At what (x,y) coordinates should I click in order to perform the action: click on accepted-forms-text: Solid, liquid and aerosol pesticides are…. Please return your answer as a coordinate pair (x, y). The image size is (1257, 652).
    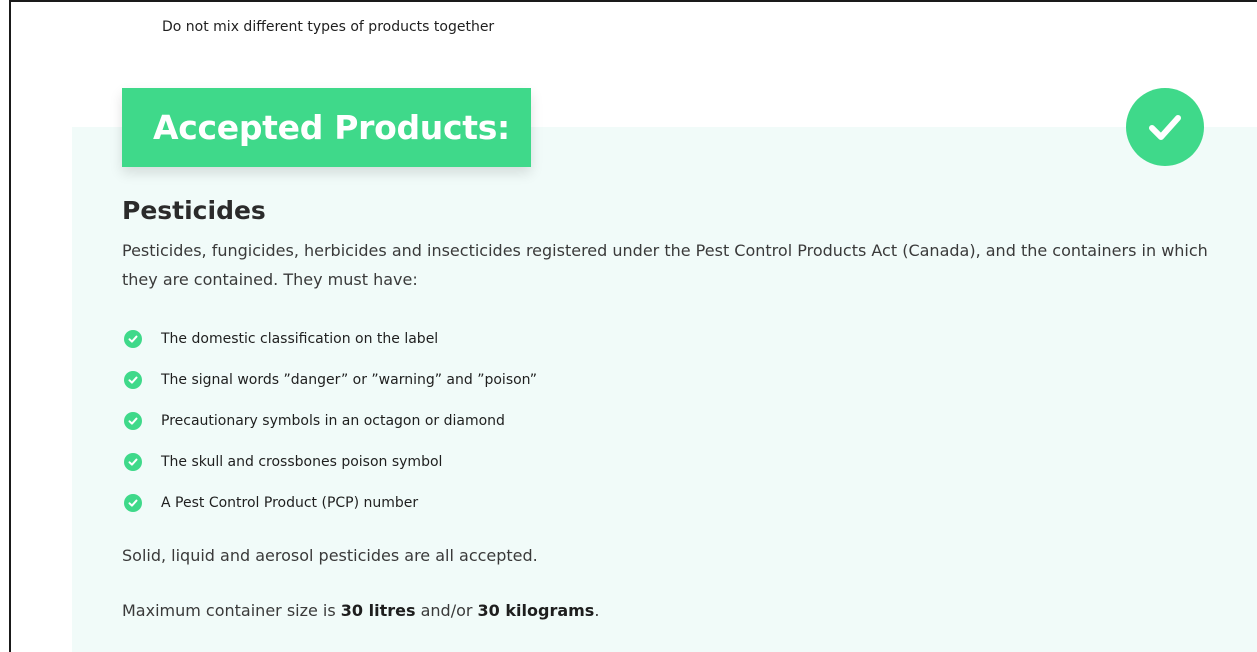
    Looking at the image, I should click on (330, 555).